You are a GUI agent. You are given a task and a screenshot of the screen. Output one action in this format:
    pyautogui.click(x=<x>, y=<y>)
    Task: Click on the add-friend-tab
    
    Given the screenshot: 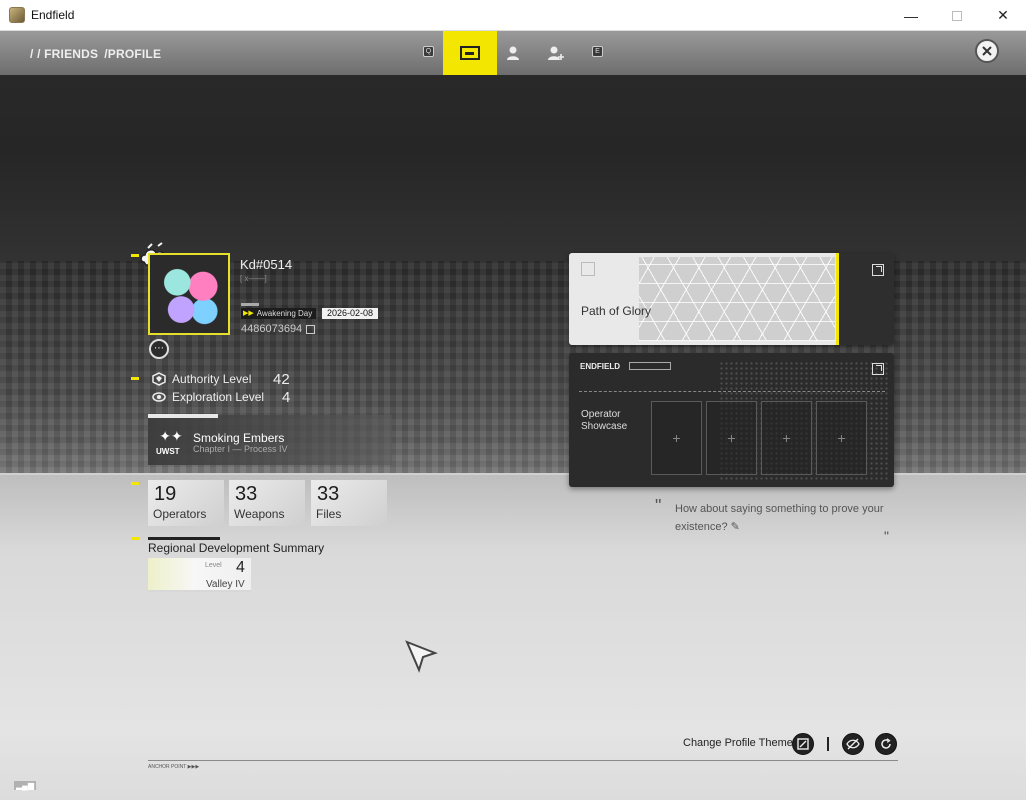 What is the action you would take?
    pyautogui.click(x=556, y=53)
    